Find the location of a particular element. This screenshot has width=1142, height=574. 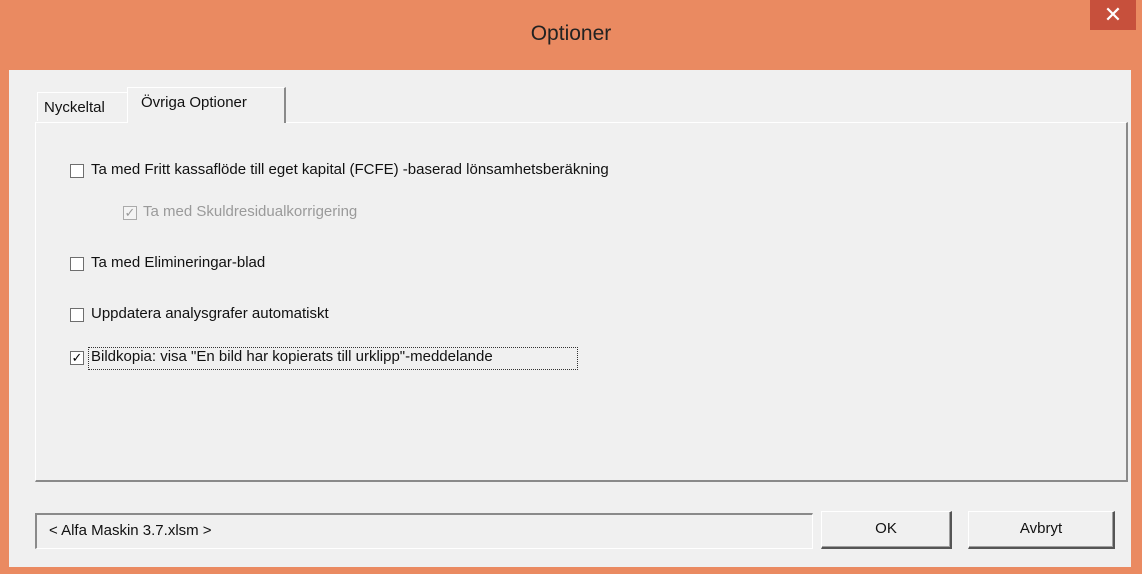

tab-label: Övriga Optioner is located at coordinates (194, 102).